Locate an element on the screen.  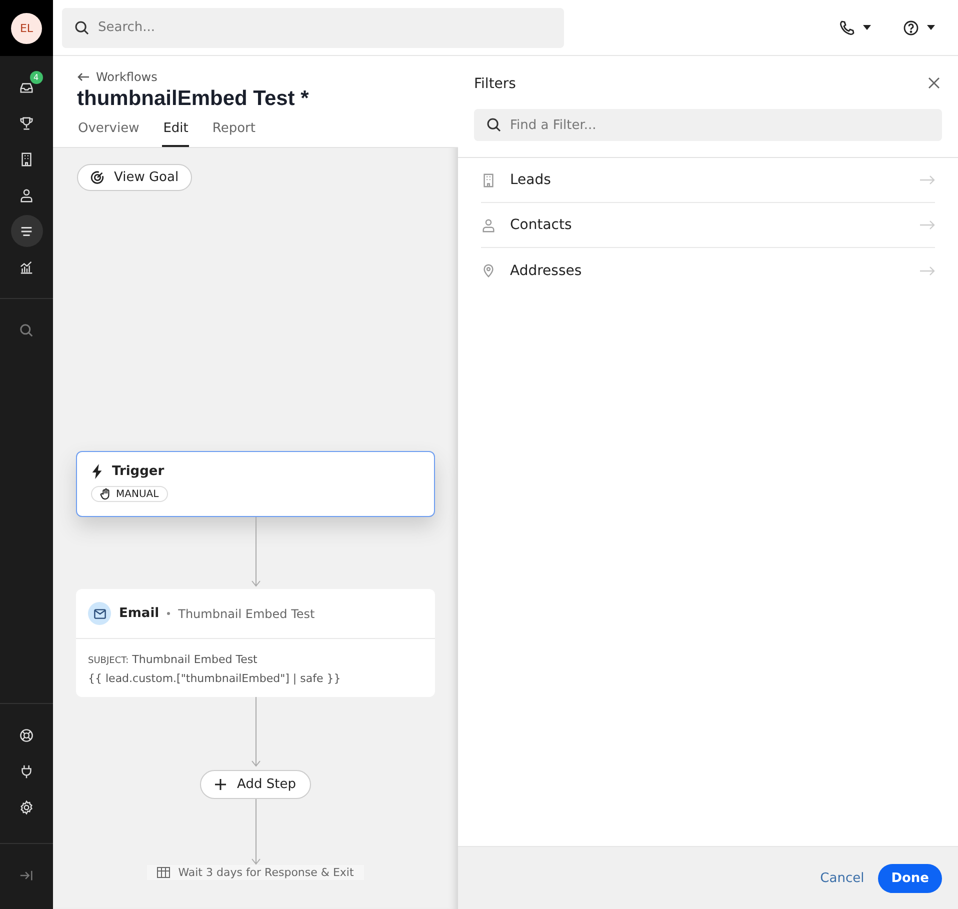
phone-button is located at coordinates (855, 28).